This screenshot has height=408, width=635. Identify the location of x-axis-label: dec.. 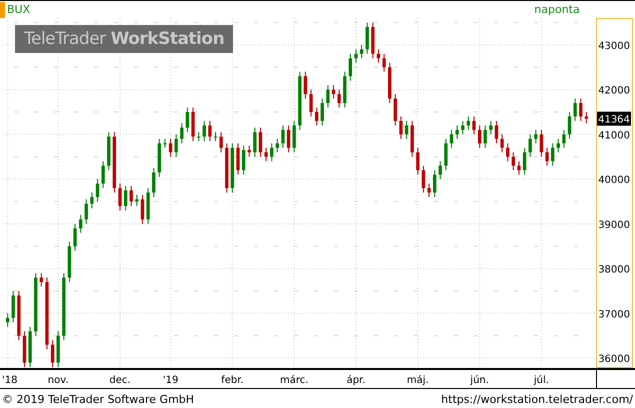
(120, 380).